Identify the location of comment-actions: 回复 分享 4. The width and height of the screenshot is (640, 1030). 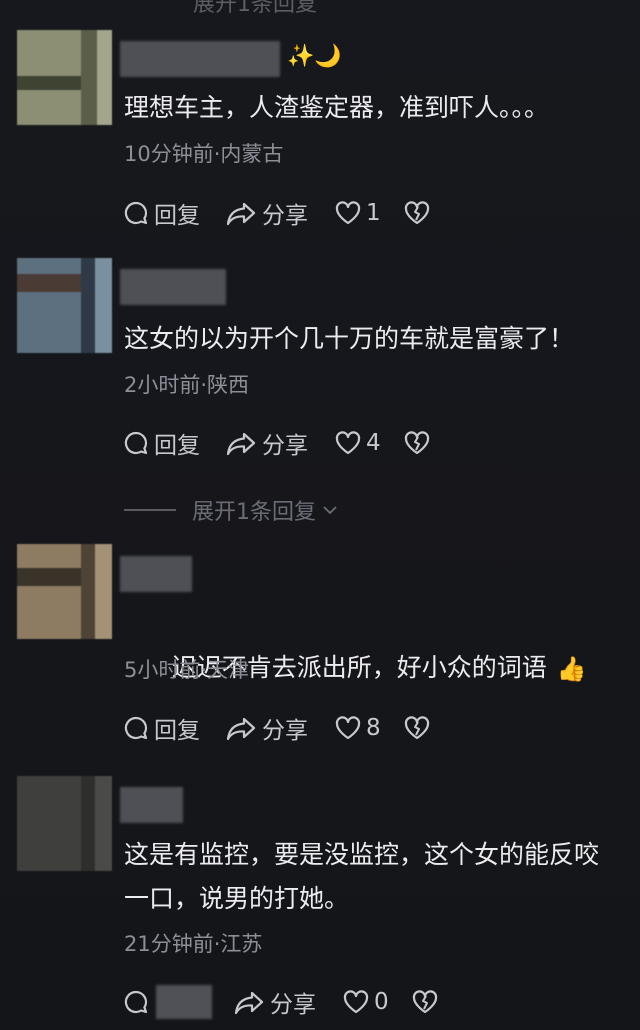
(276, 443).